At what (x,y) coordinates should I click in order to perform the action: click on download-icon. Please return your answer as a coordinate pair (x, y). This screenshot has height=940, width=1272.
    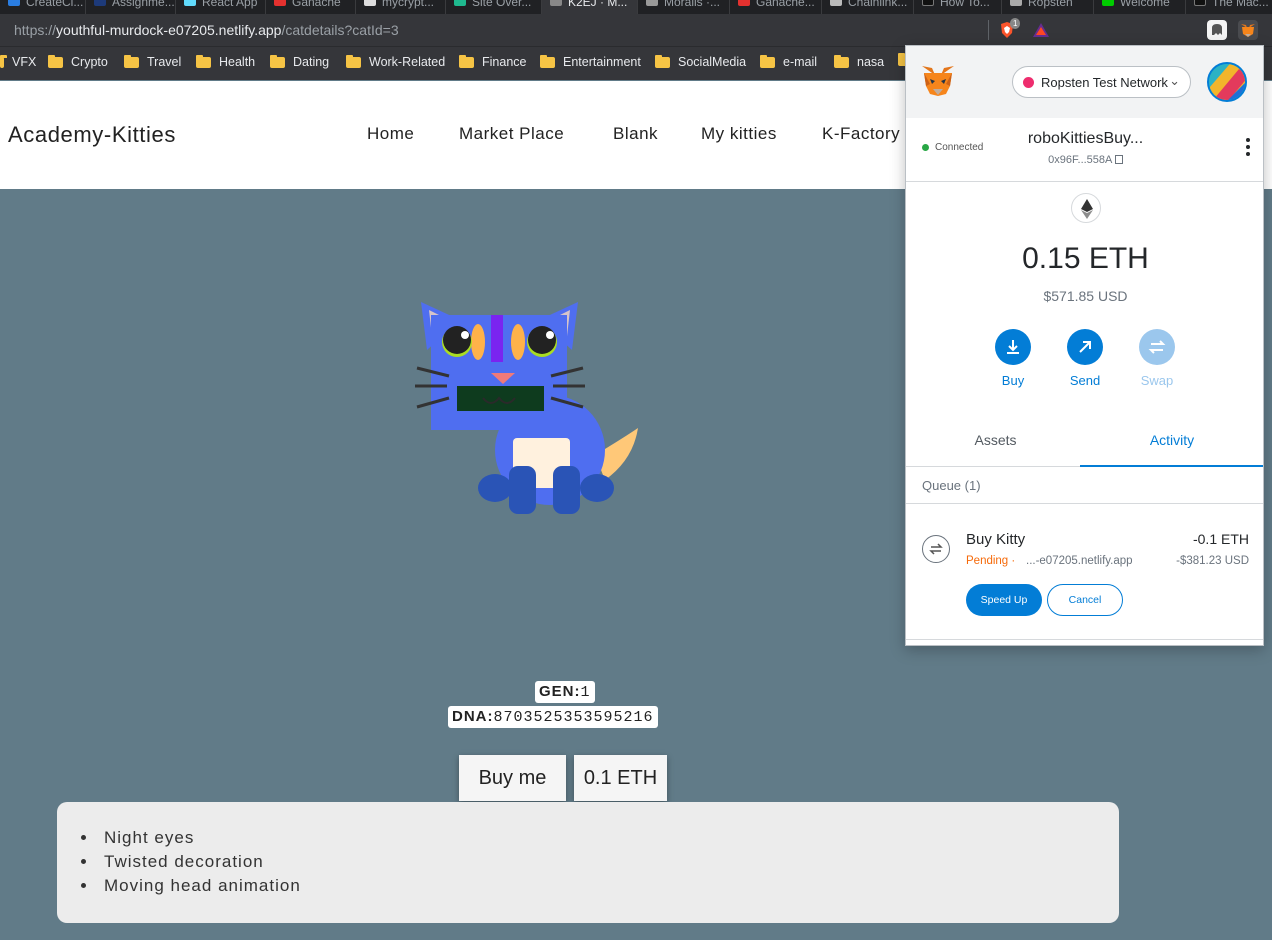
    Looking at the image, I should click on (1013, 347).